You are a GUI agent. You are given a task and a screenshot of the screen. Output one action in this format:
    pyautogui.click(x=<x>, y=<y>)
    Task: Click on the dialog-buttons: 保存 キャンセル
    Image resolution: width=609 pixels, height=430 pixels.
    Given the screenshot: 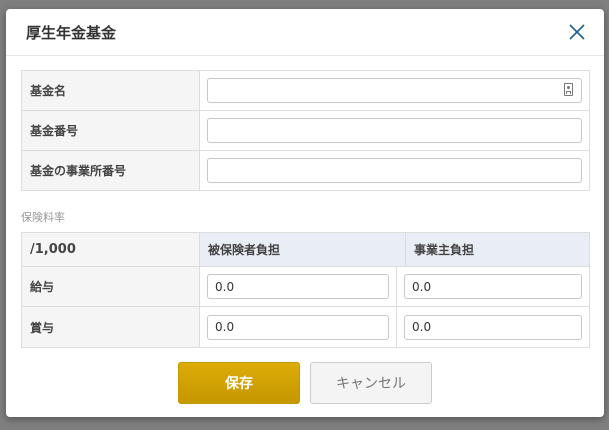 What is the action you would take?
    pyautogui.click(x=305, y=383)
    